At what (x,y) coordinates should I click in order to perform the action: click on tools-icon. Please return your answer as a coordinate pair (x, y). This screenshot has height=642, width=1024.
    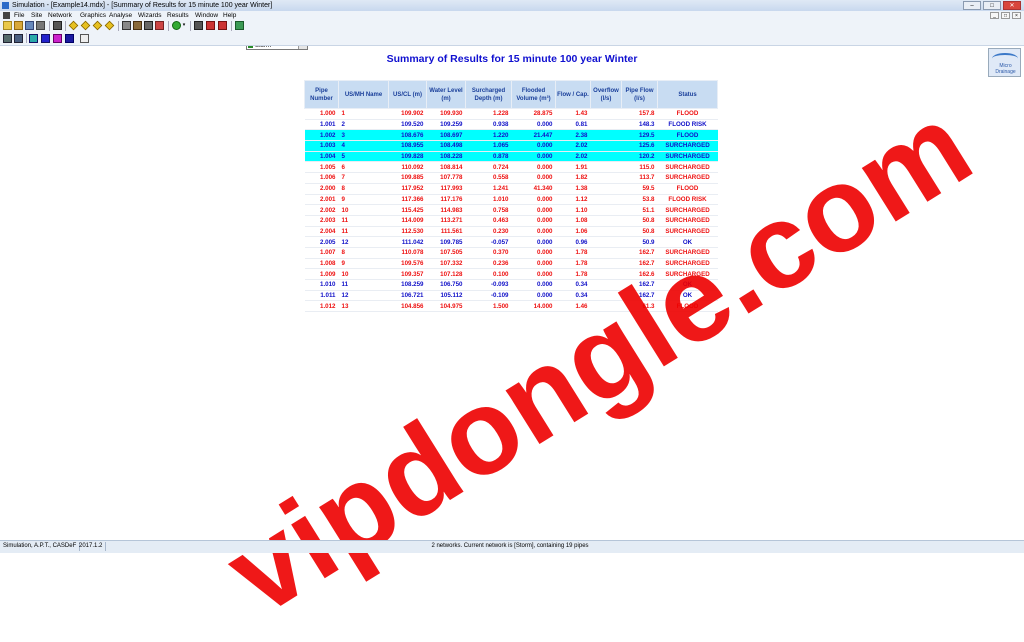
    Looking at the image, I should click on (148, 25).